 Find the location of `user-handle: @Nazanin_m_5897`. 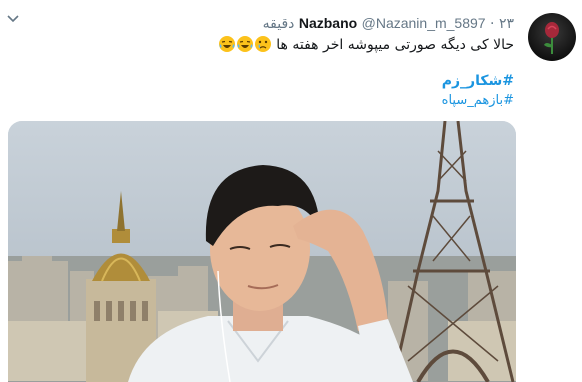

user-handle: @Nazanin_m_5897 is located at coordinates (424, 23).